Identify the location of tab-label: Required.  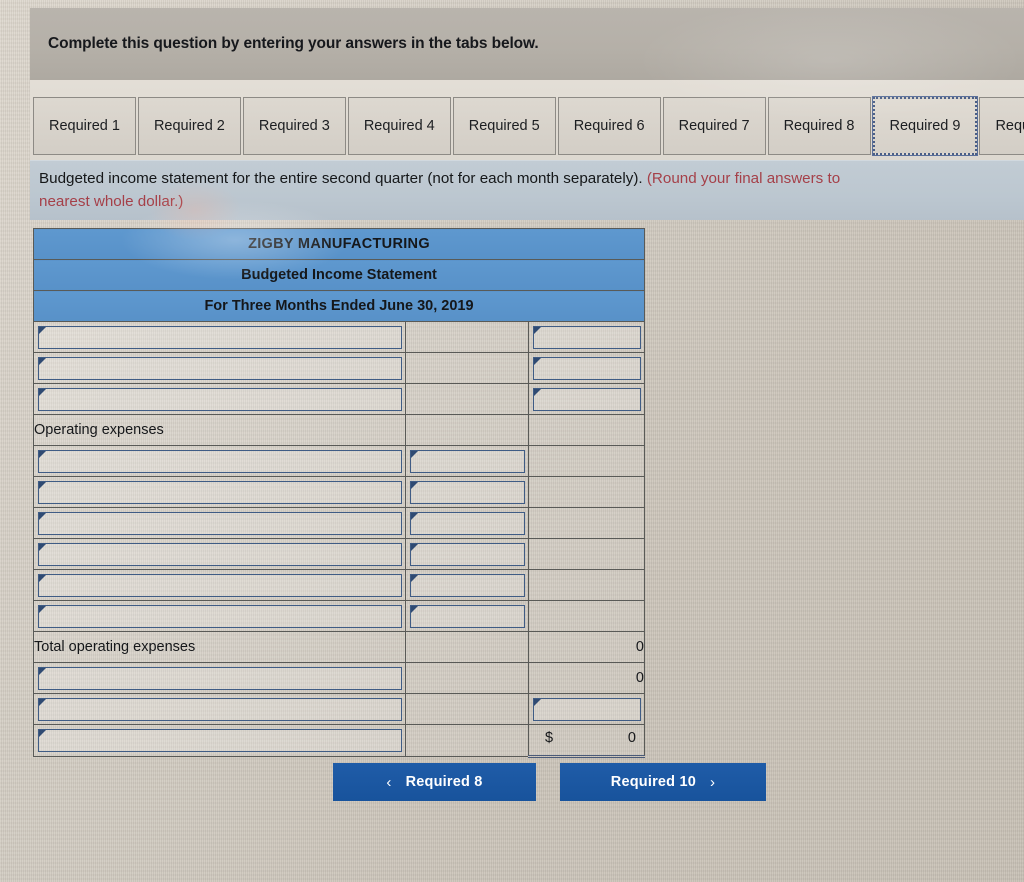
(1009, 126).